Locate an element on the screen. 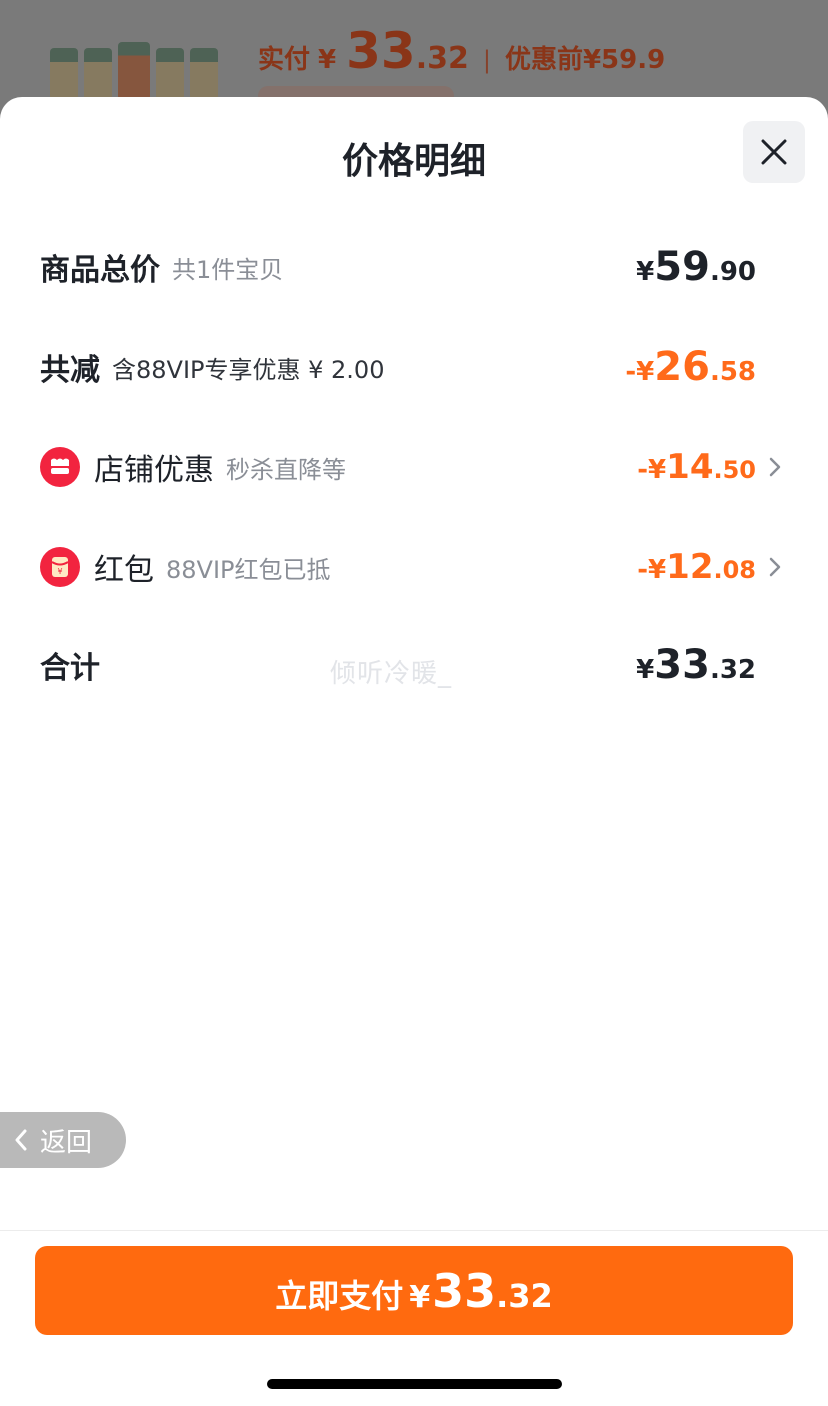 The width and height of the screenshot is (828, 1406). pay-now-button: 立即支付 ¥ 33 .32 is located at coordinates (414, 1290).